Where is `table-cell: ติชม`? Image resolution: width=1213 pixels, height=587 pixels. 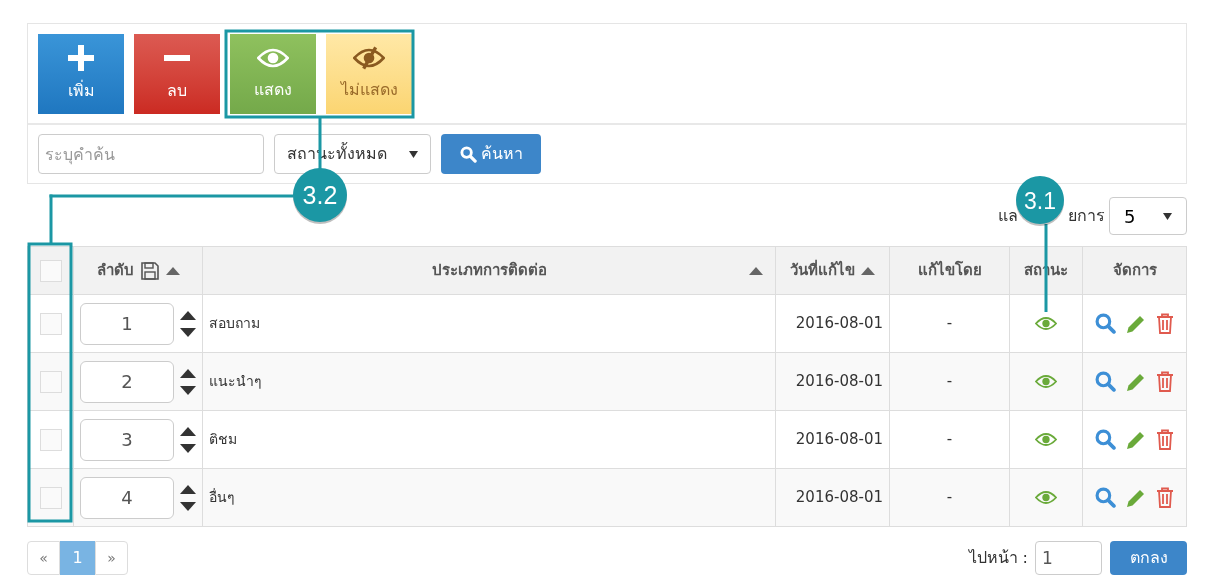
table-cell: ติชม is located at coordinates (489, 439).